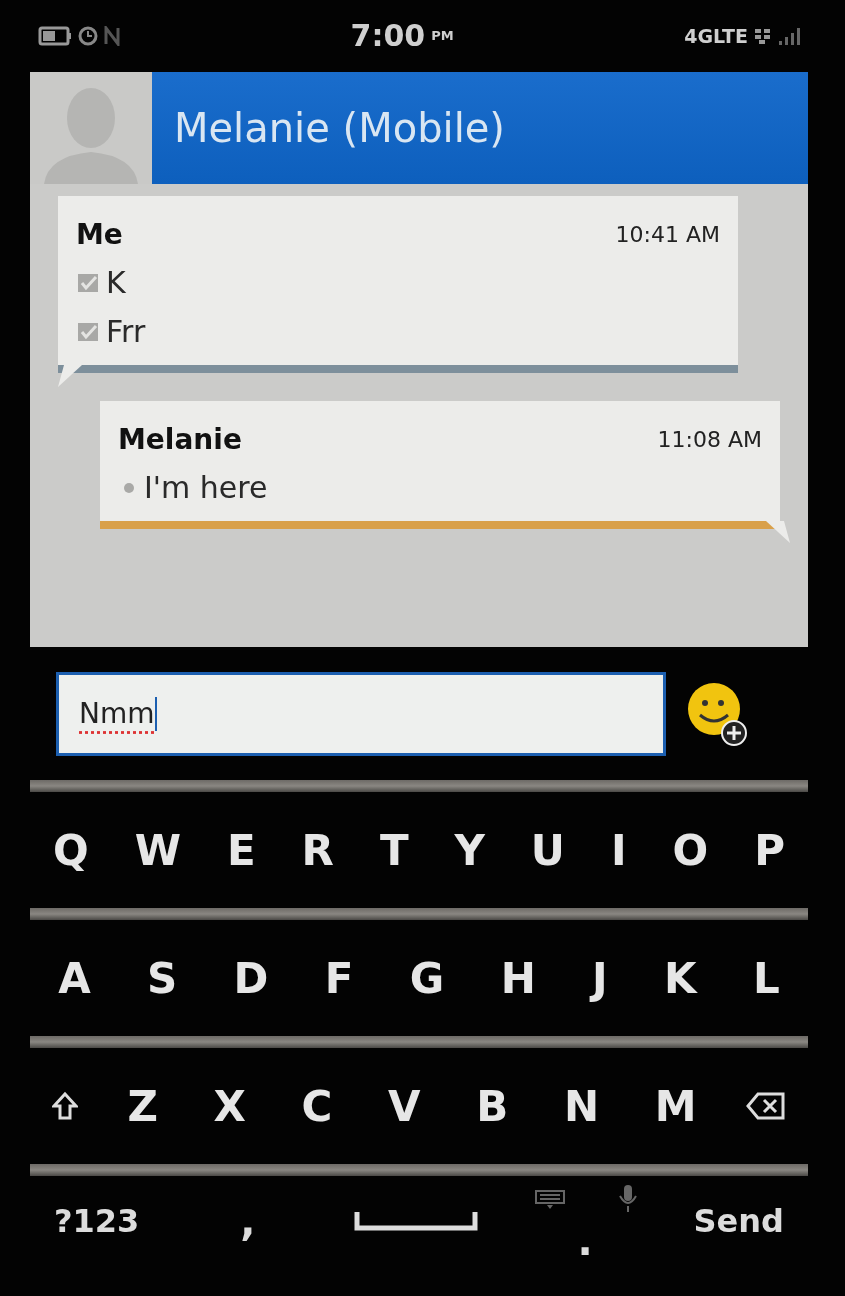 The height and width of the screenshot is (1296, 845). I want to click on message-time: 10:41 AM, so click(667, 235).